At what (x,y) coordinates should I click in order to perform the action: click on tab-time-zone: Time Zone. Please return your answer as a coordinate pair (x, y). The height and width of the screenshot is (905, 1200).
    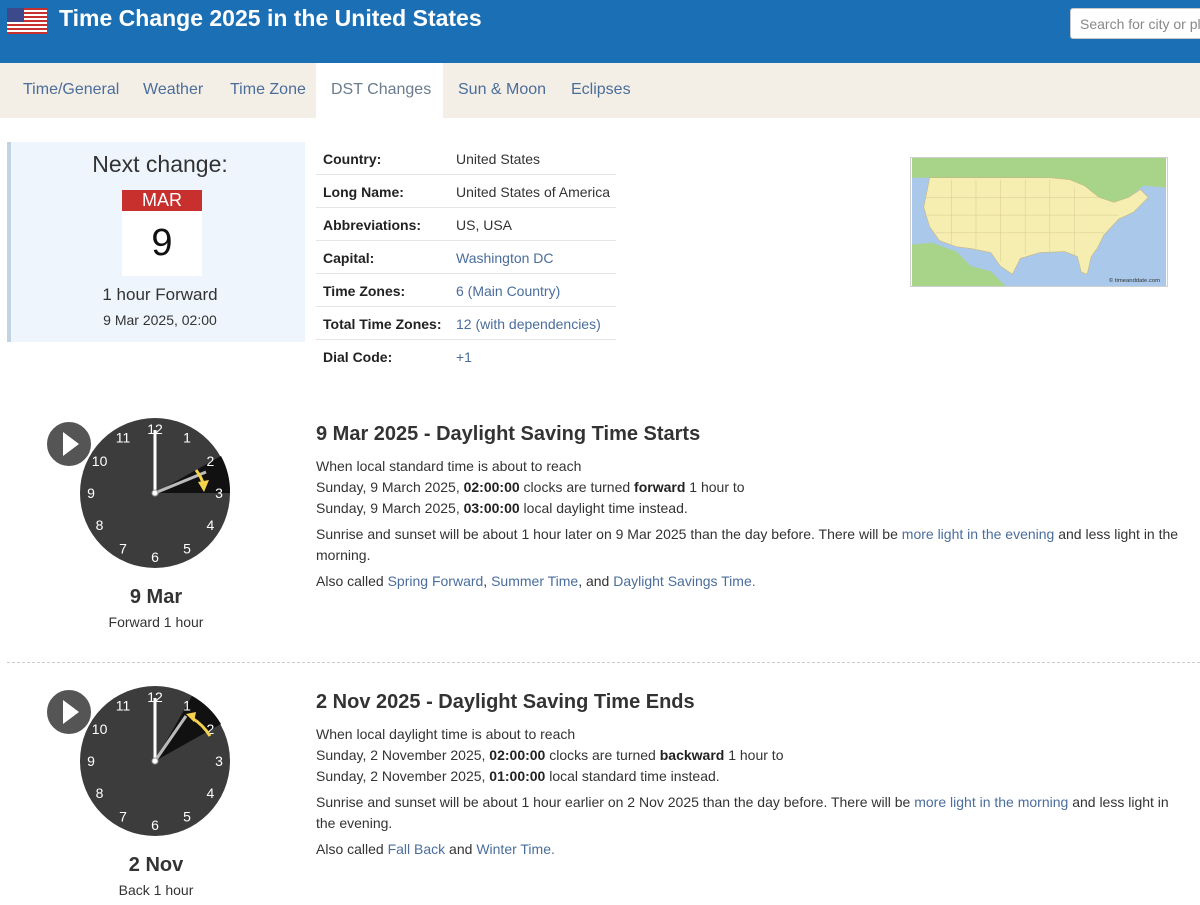
    Looking at the image, I should click on (268, 90).